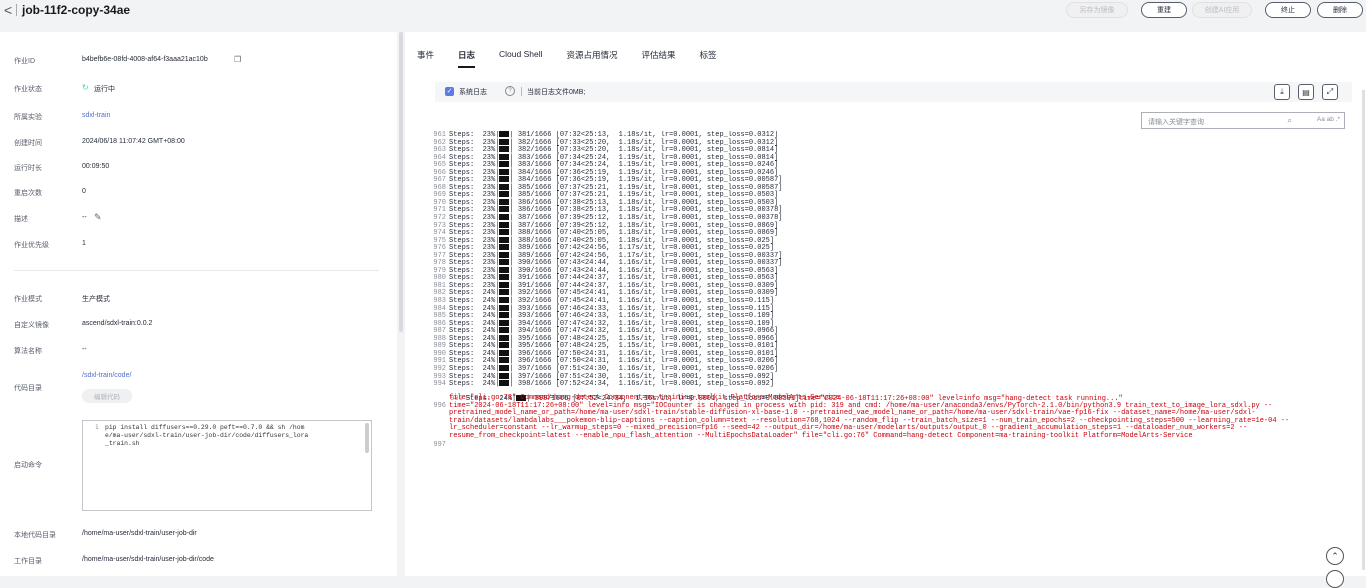  I want to click on search-input: 请输入关键字查询, so click(1176, 122).